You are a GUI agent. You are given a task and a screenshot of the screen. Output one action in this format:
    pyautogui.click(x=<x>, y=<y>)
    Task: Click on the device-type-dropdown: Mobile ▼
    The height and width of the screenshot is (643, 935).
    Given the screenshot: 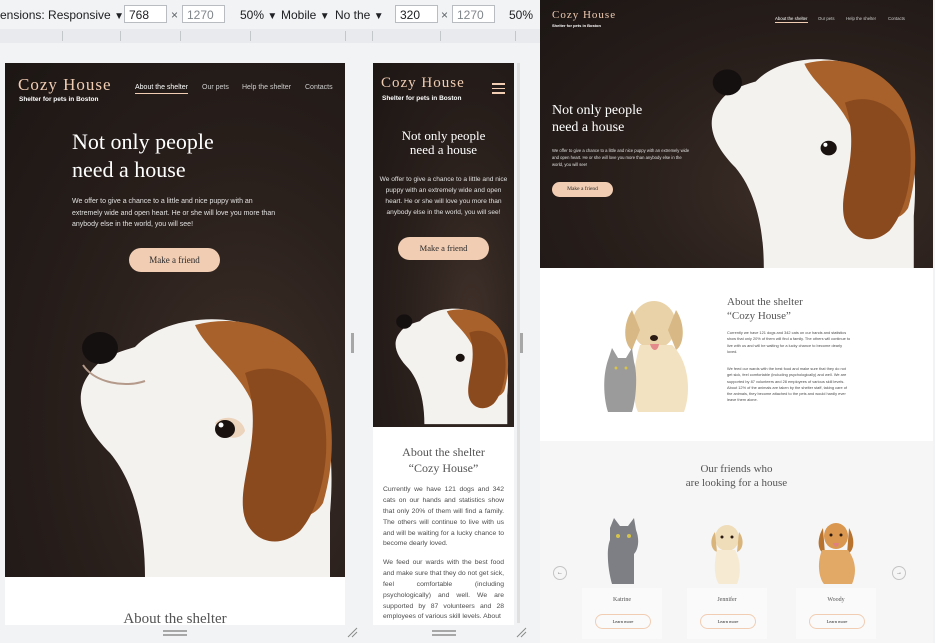 What is the action you would take?
    pyautogui.click(x=305, y=15)
    